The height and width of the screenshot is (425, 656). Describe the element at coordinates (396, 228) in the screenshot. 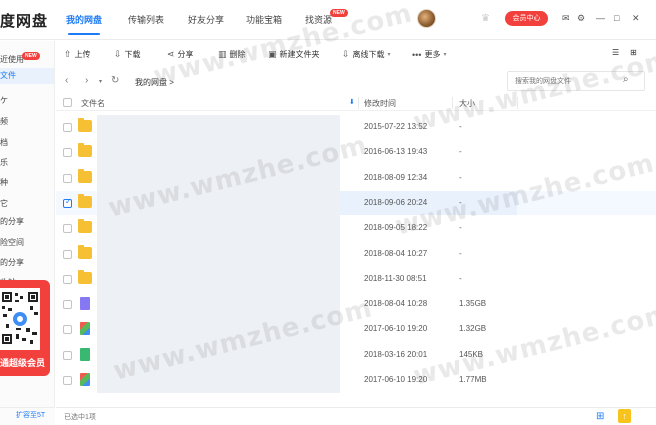

I see `modified-time: 2018-09-05 18:22` at that location.